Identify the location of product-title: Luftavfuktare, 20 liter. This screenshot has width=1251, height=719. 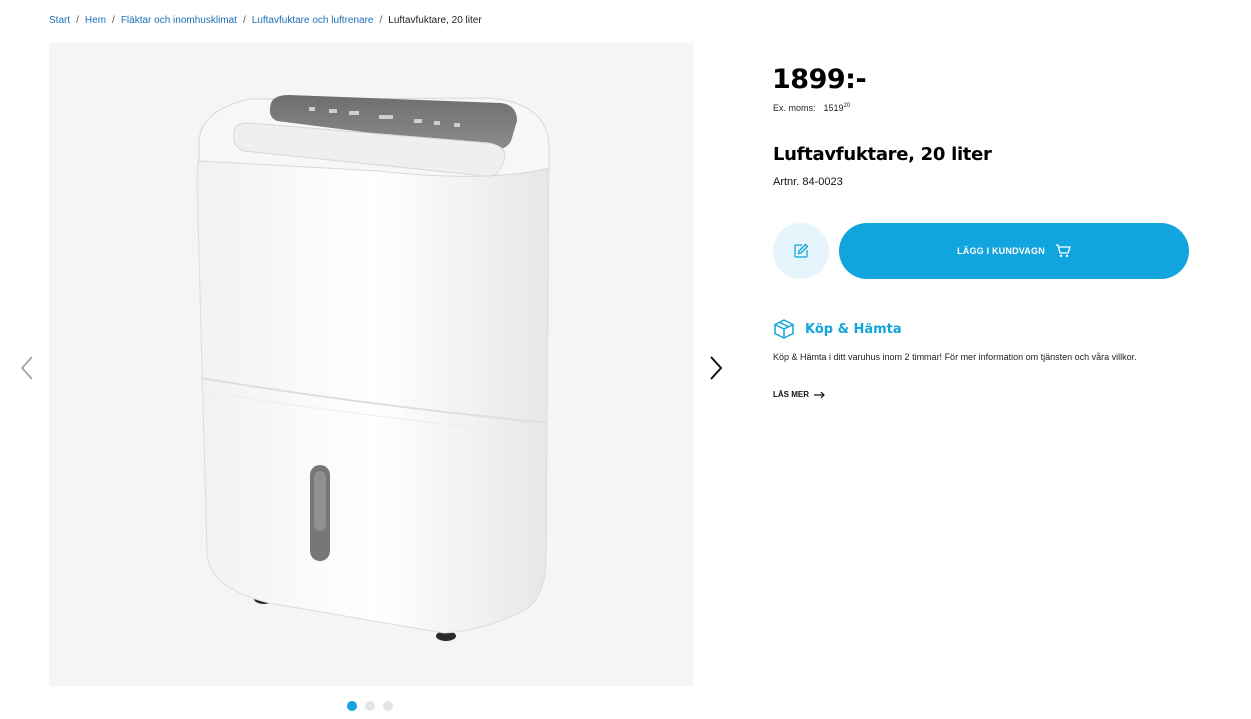
(882, 154).